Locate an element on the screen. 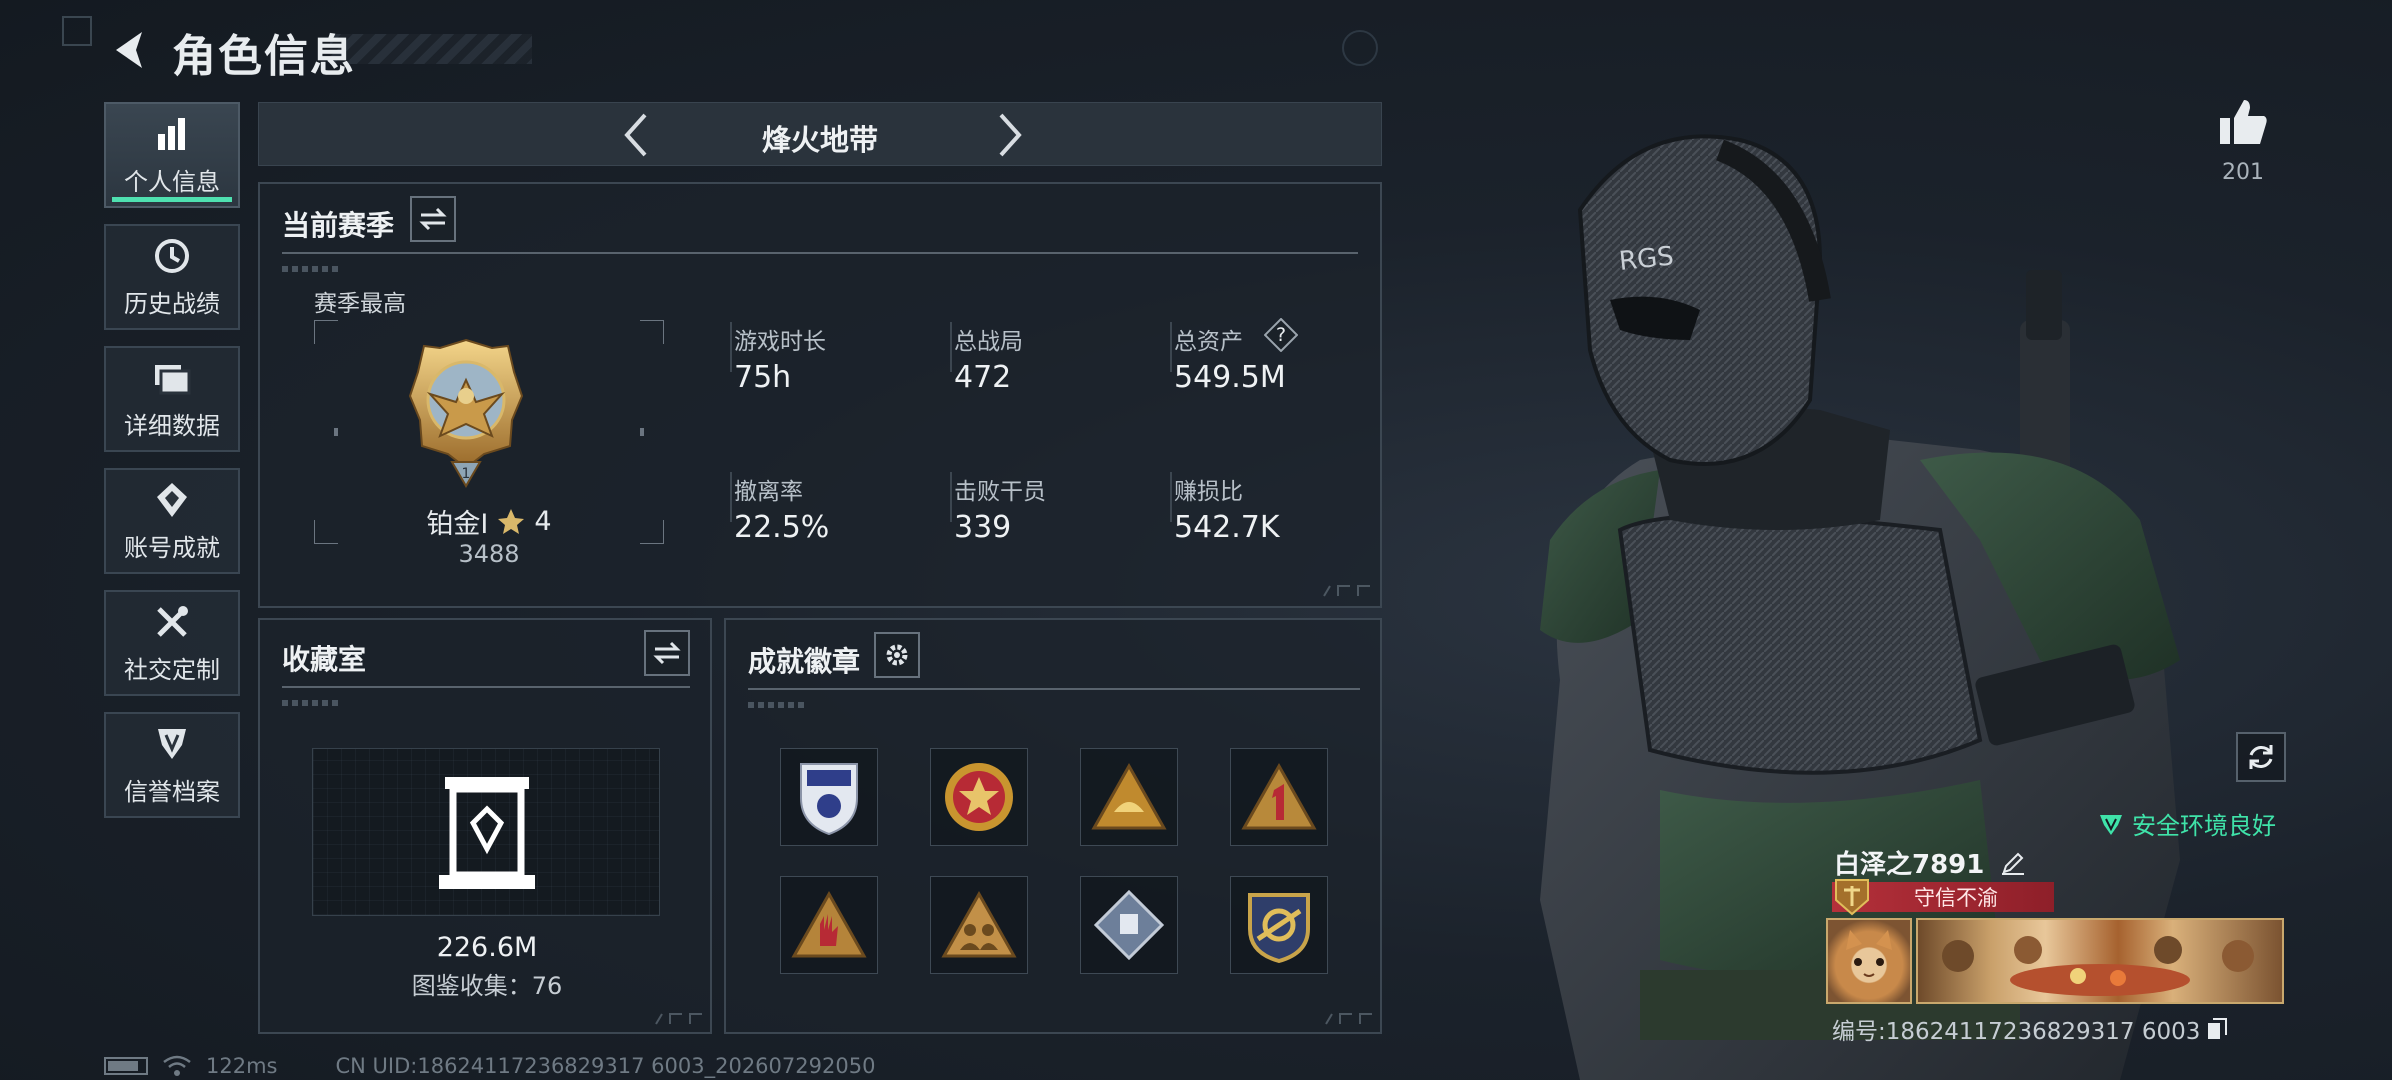 Image resolution: width=2392 pixels, height=1080 pixels. refresh-button is located at coordinates (2261, 757).